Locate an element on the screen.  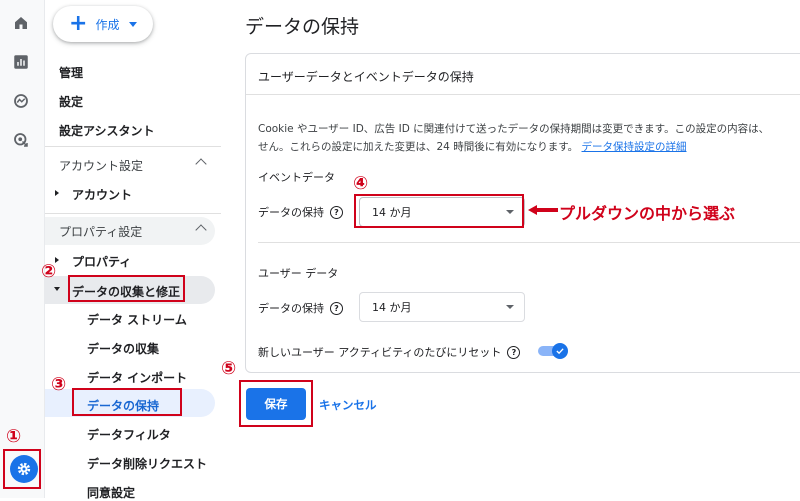
reports-icon is located at coordinates (21, 62).